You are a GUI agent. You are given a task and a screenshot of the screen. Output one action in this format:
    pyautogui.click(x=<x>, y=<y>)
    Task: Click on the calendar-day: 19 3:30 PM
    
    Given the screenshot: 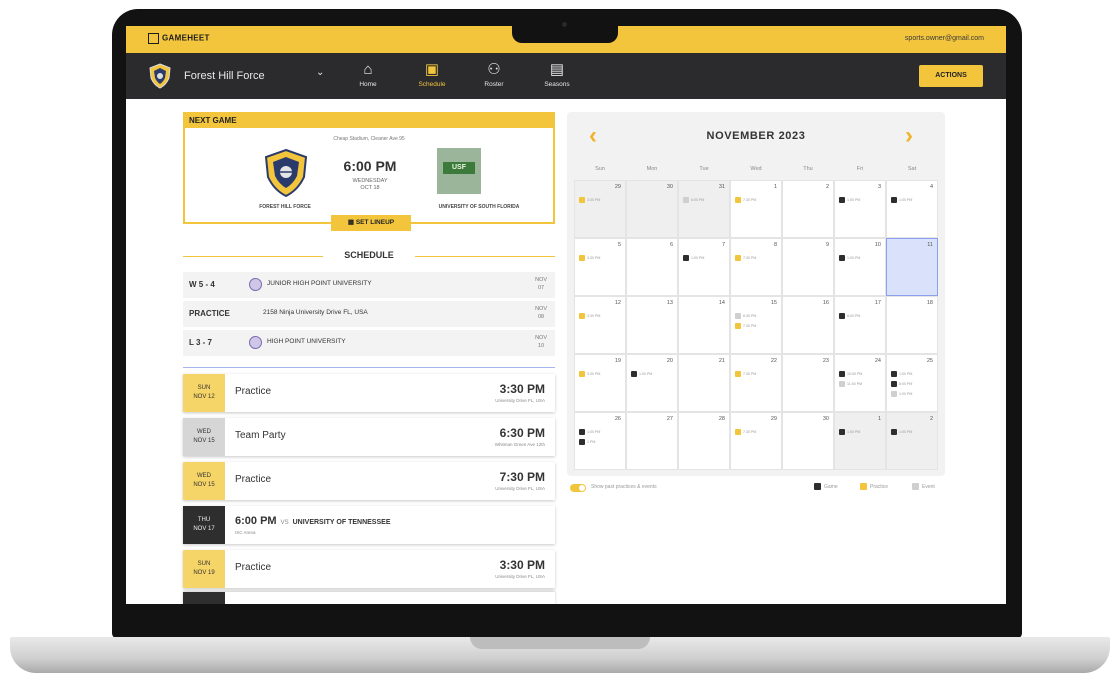 What is the action you would take?
    pyautogui.click(x=600, y=383)
    